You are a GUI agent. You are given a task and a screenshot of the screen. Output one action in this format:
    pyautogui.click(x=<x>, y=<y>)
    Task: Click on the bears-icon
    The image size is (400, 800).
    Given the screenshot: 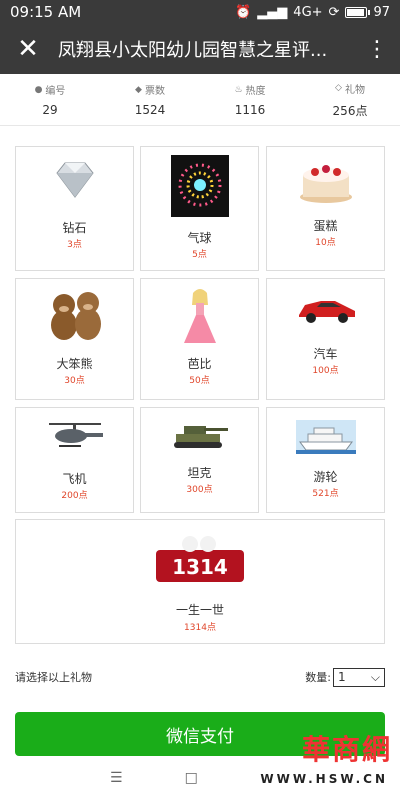 What is the action you would take?
    pyautogui.click(x=75, y=316)
    